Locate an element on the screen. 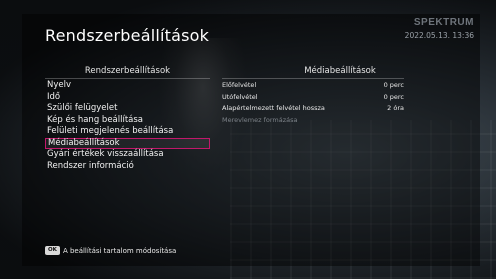  setting-label: Előfelvétel is located at coordinates (239, 85).